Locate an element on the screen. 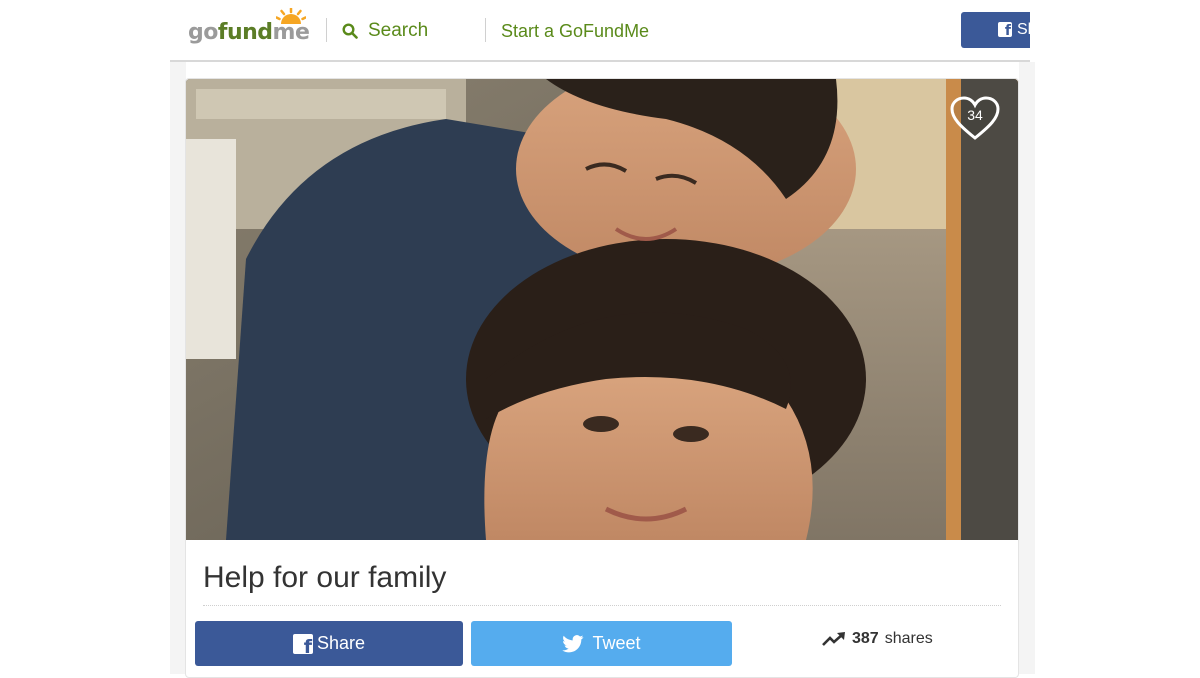 This screenshot has width=1200, height=678. logo-me: me is located at coordinates (291, 32).